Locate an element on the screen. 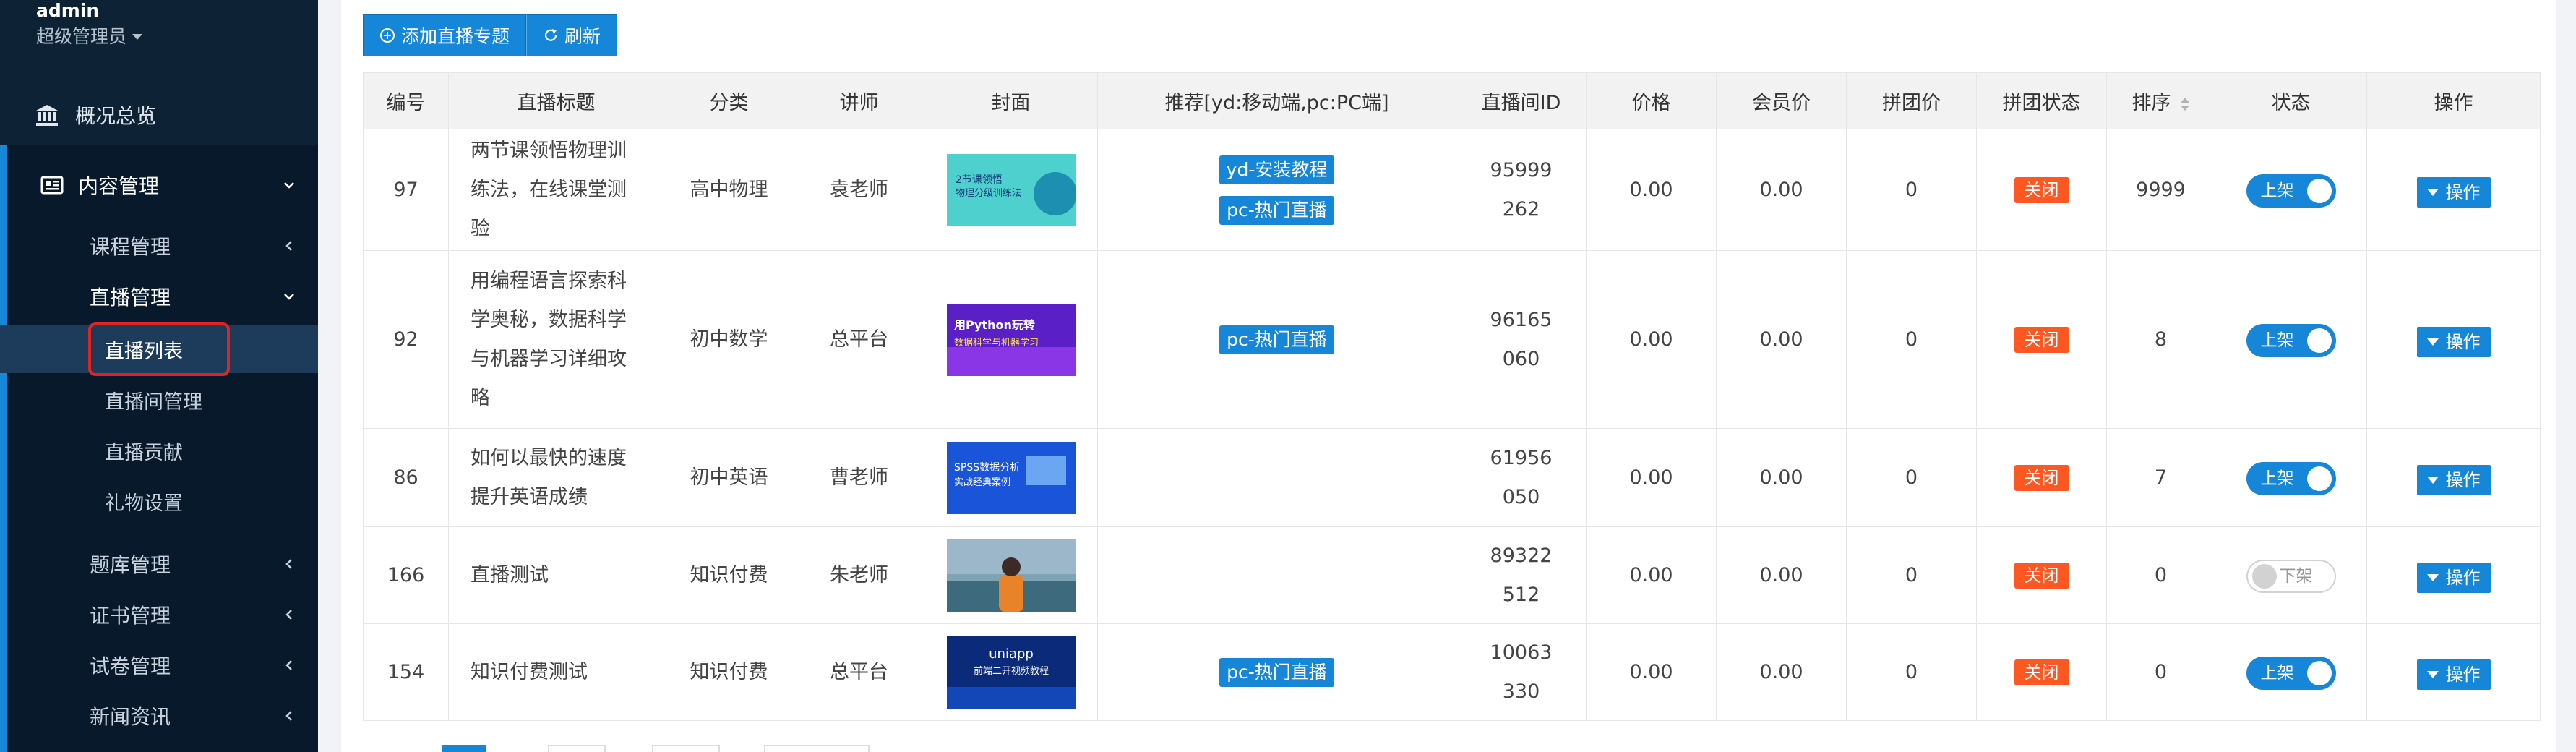 Image resolution: width=2576 pixels, height=752 pixels. sort-icon is located at coordinates (2185, 104).